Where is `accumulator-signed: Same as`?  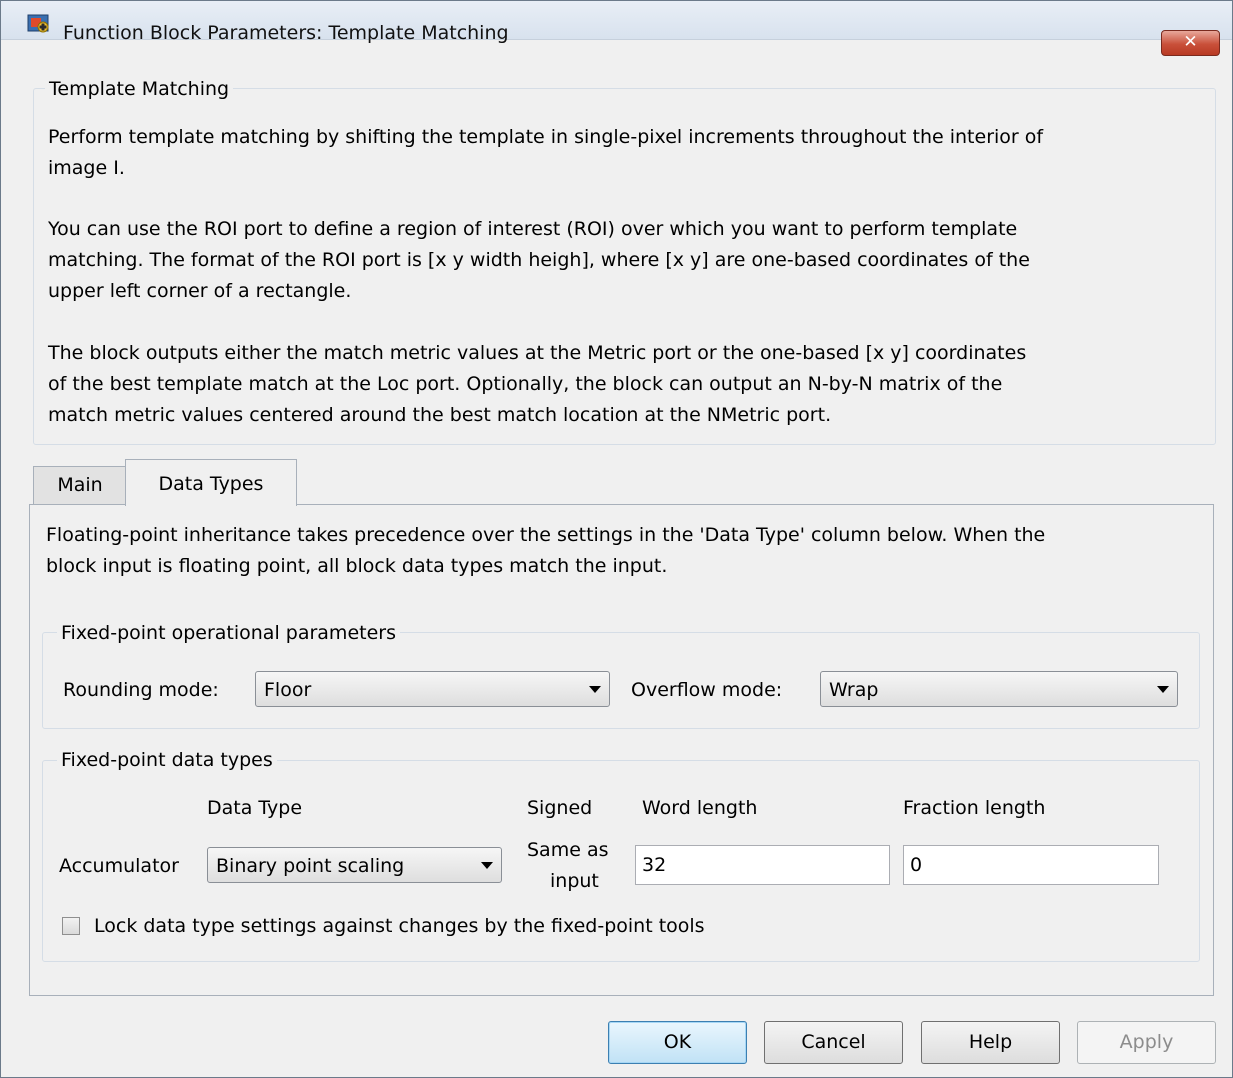 accumulator-signed: Same as is located at coordinates (568, 850).